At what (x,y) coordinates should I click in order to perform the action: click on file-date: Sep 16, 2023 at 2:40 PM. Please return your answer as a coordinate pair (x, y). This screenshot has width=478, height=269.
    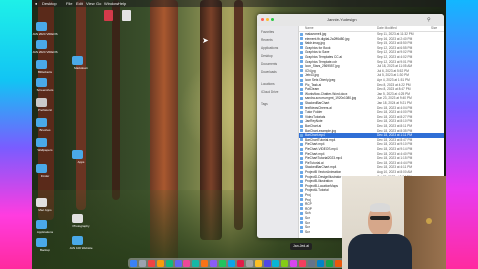
    Looking at the image, I should click on (395, 38).